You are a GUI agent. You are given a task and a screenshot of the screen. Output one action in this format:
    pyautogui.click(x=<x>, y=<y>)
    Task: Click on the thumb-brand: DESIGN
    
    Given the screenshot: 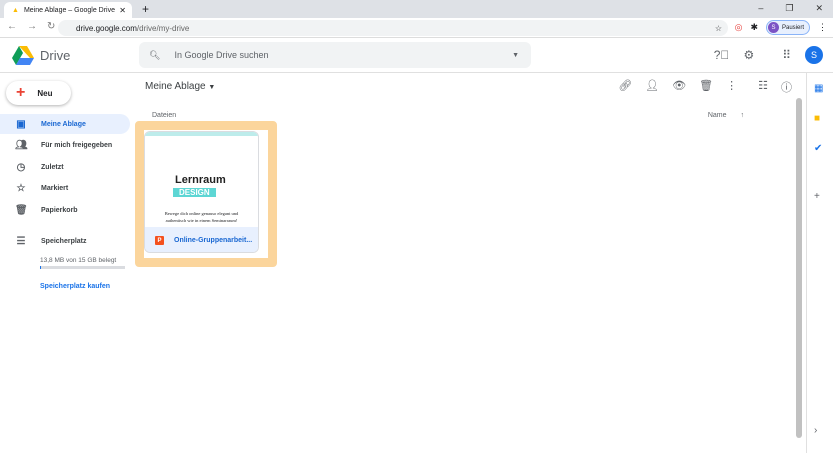 What is the action you would take?
    pyautogui.click(x=194, y=192)
    